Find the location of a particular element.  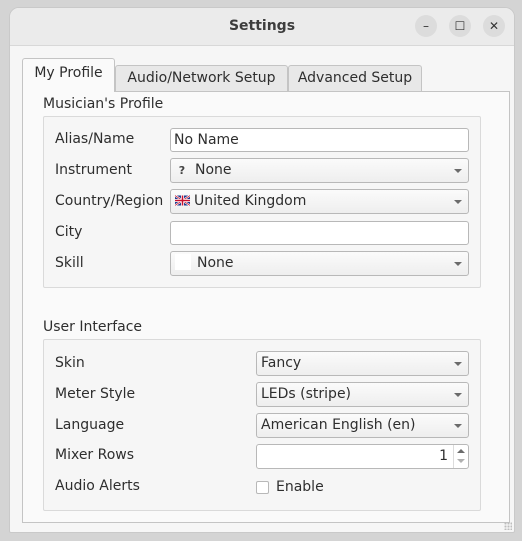

minimize-icon: – is located at coordinates (426, 26).